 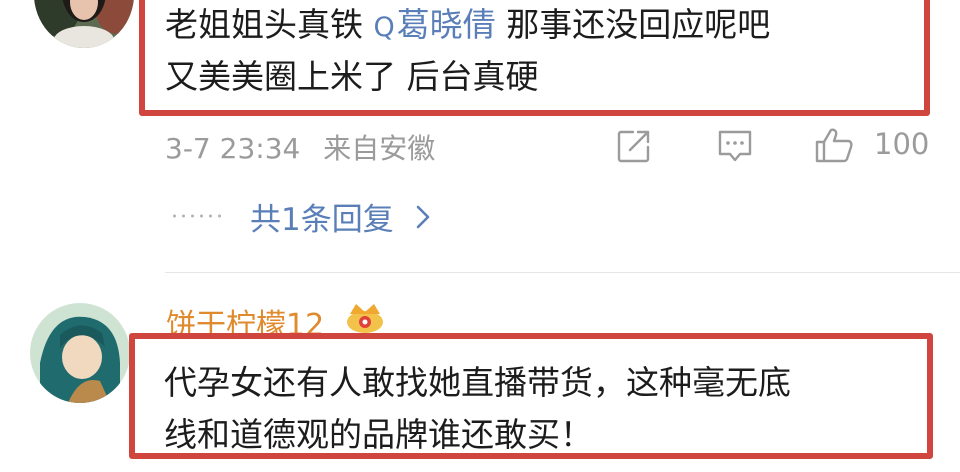 What do you see at coordinates (322, 216) in the screenshot?
I see `view-replies-link: 共1条回复` at bounding box center [322, 216].